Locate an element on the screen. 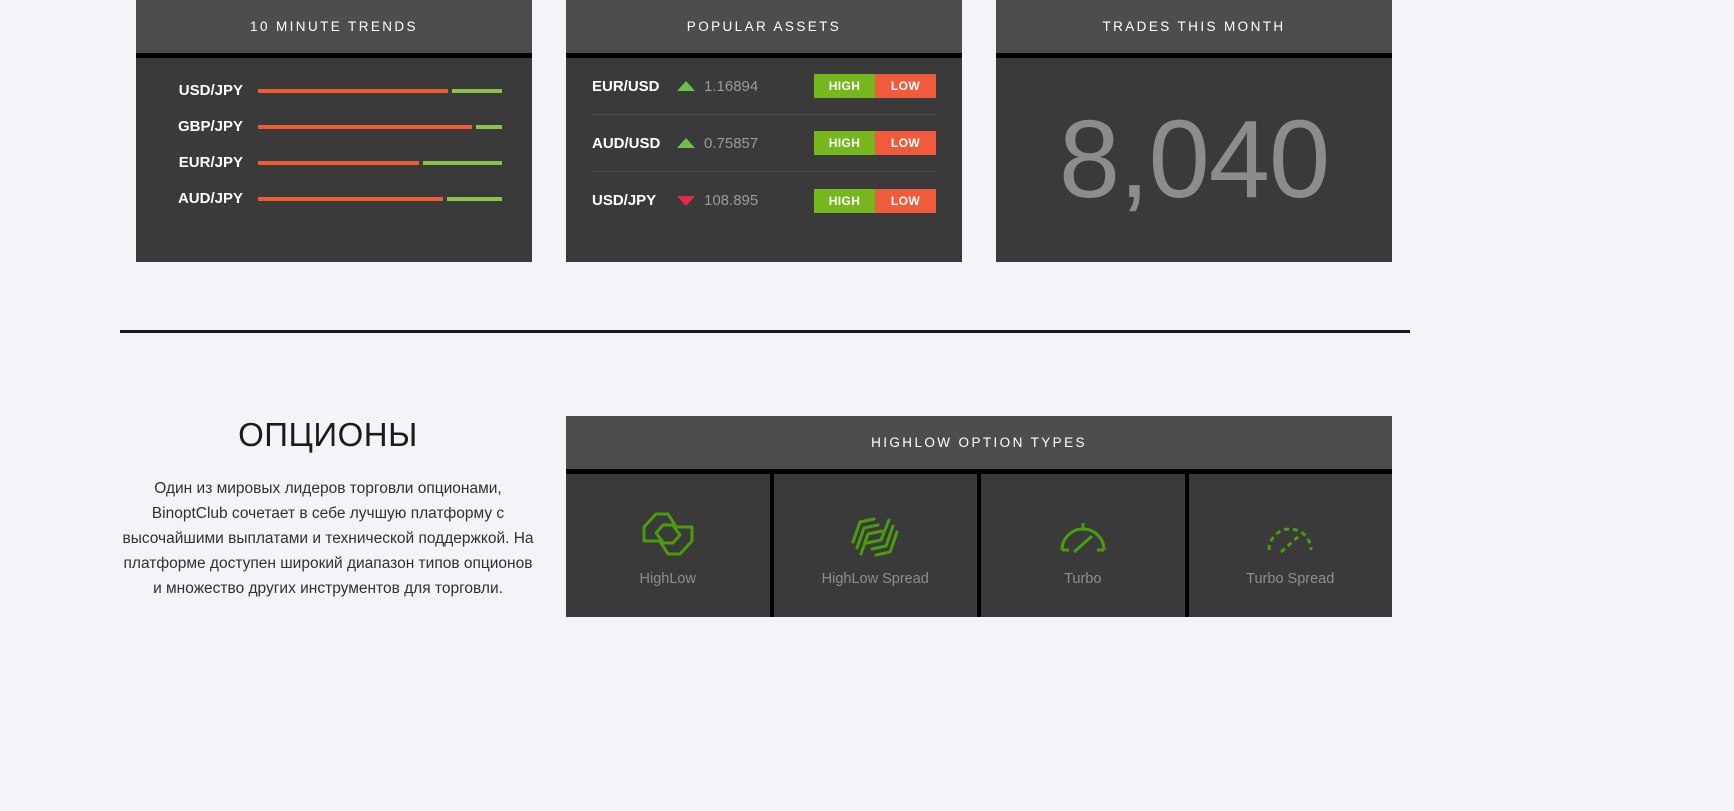  option-type-label: Turbo is located at coordinates (1083, 578).